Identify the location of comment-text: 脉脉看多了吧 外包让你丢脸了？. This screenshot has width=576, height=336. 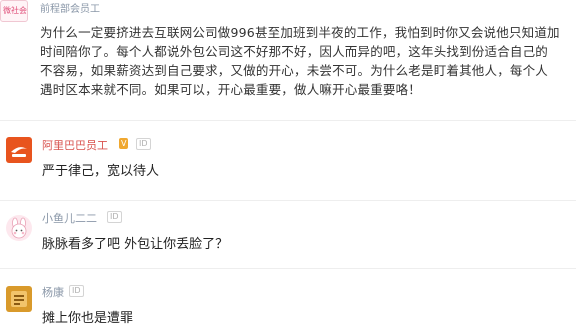
(135, 244).